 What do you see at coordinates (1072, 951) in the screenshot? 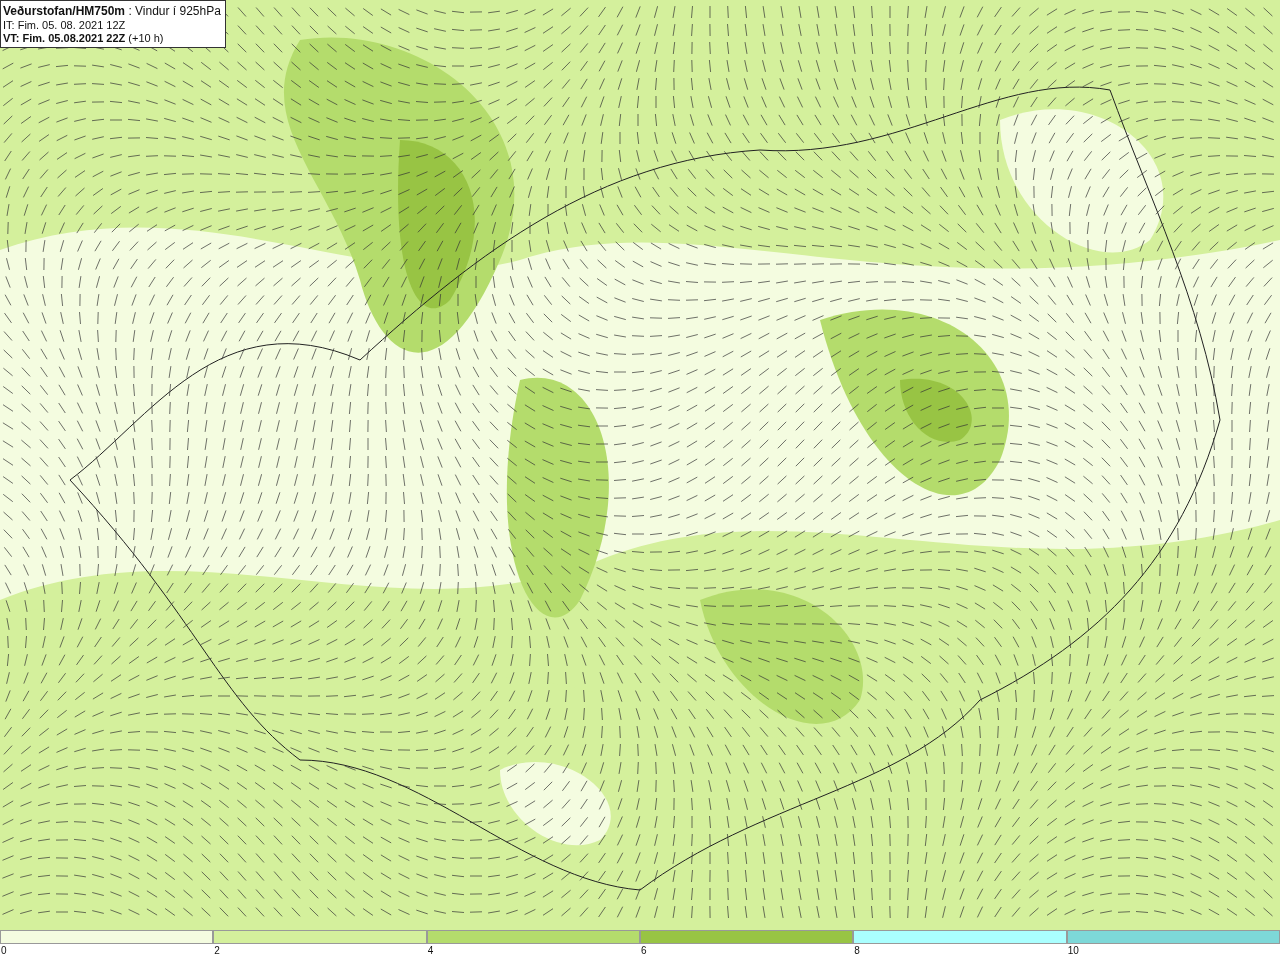
I see `legend-label: 10` at bounding box center [1072, 951].